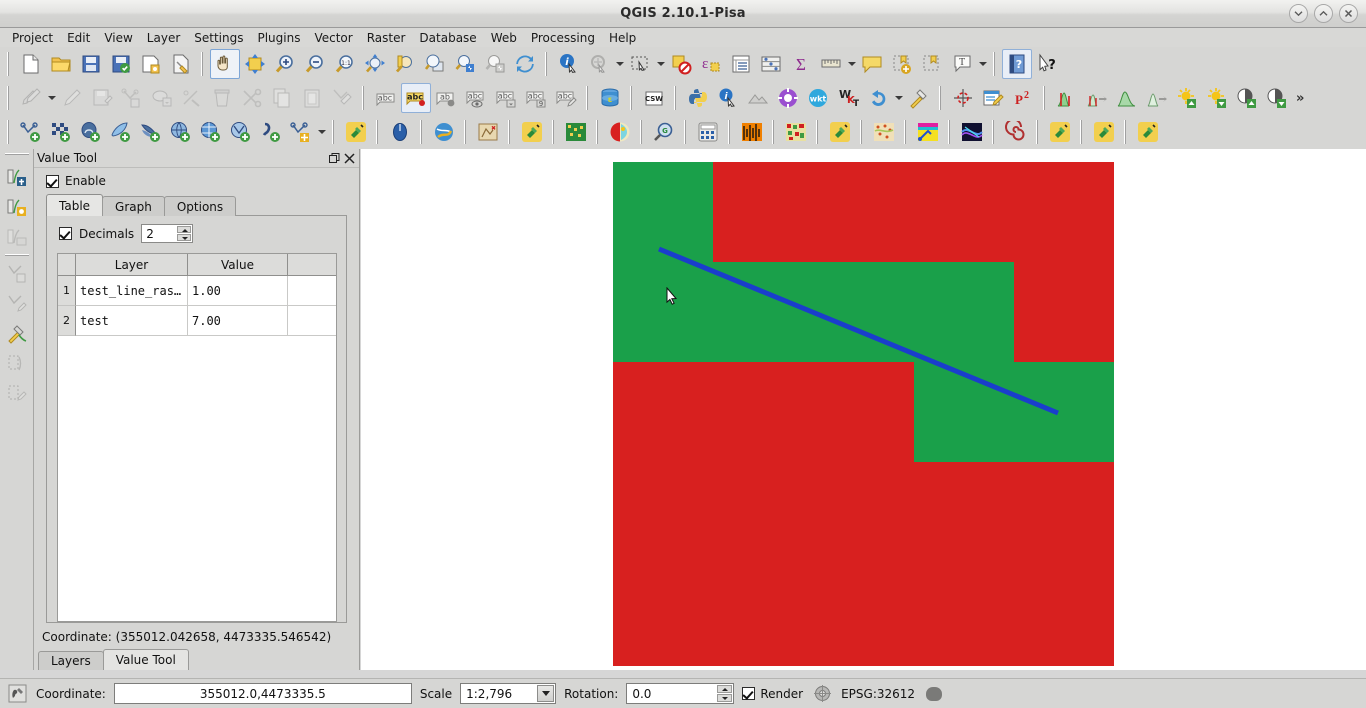 The height and width of the screenshot is (708, 1366). Describe the element at coordinates (801, 64) in the screenshot. I see `statistical-summary-icon: Σ` at that location.